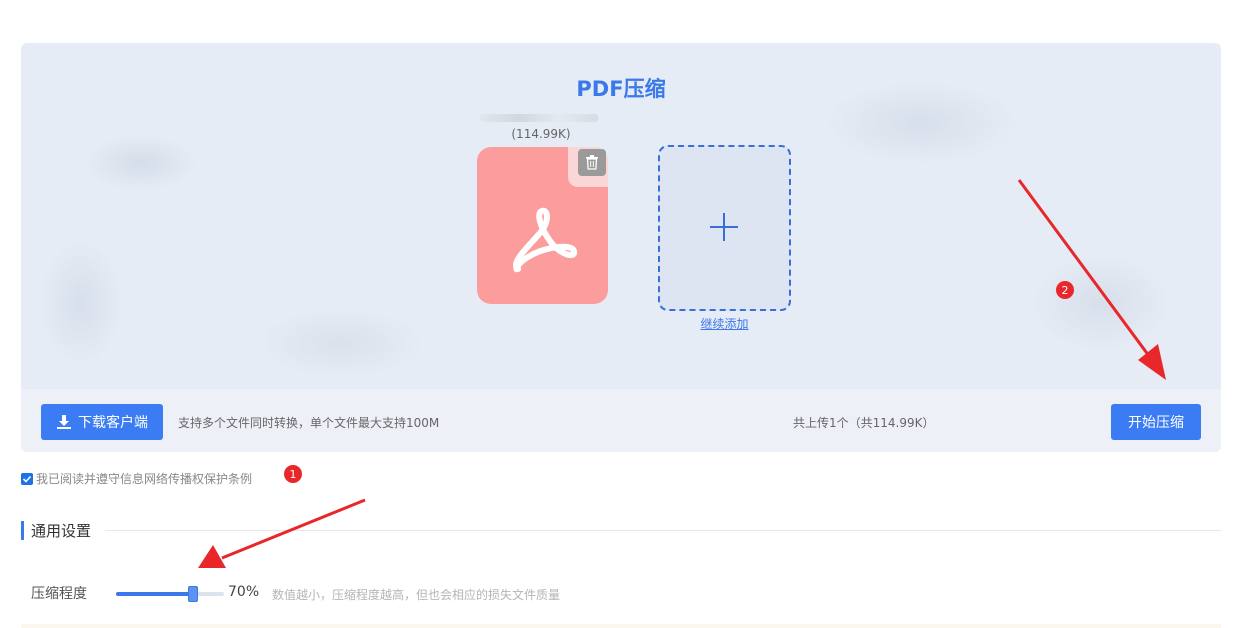  I want to click on annotation-badge-1: 1, so click(293, 474).